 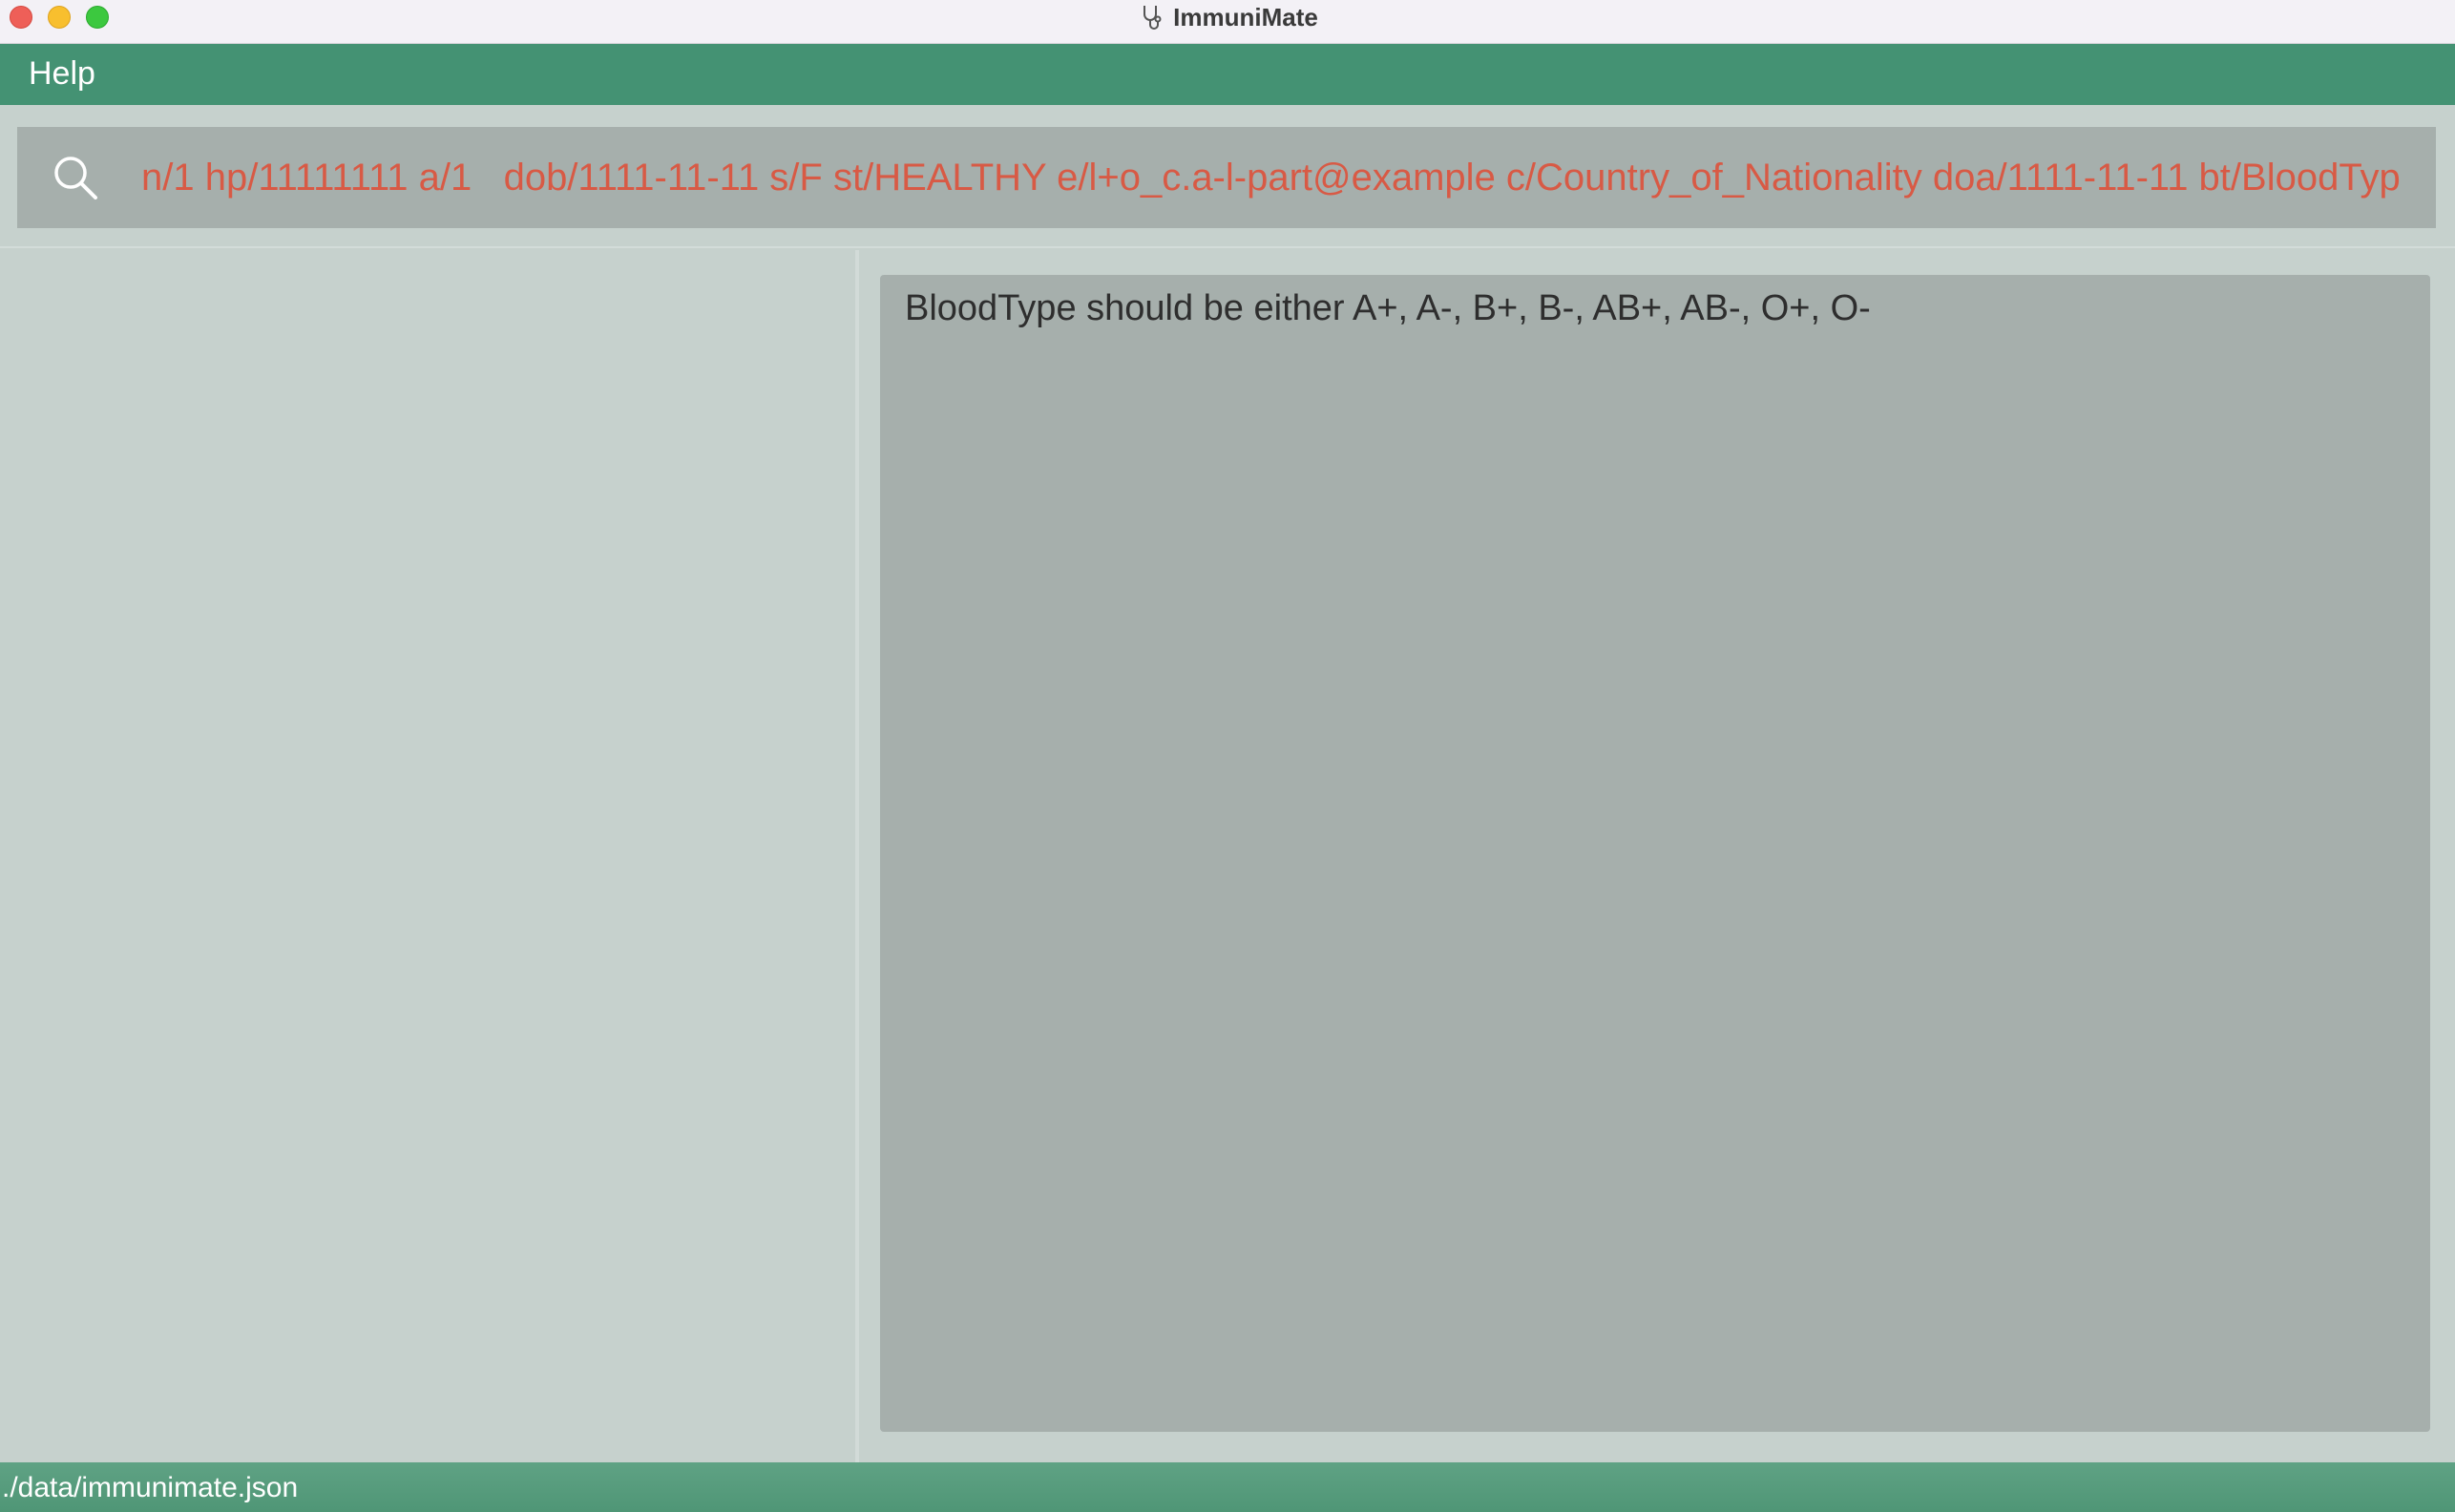 What do you see at coordinates (1227, 74) in the screenshot?
I see `menu-bar: Help` at bounding box center [1227, 74].